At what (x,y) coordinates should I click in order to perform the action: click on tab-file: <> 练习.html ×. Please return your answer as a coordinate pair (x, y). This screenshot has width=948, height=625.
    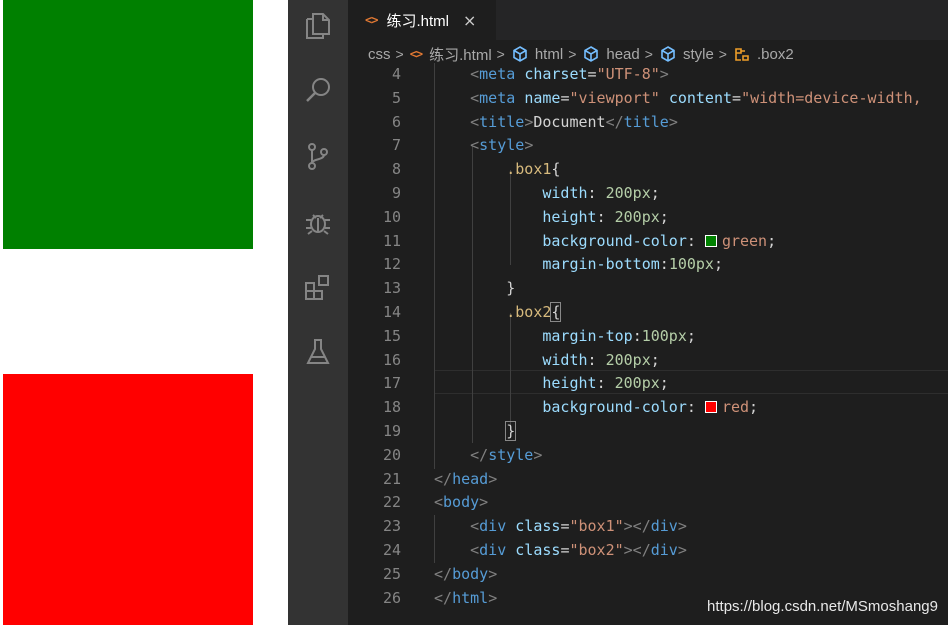
    Looking at the image, I should click on (422, 20).